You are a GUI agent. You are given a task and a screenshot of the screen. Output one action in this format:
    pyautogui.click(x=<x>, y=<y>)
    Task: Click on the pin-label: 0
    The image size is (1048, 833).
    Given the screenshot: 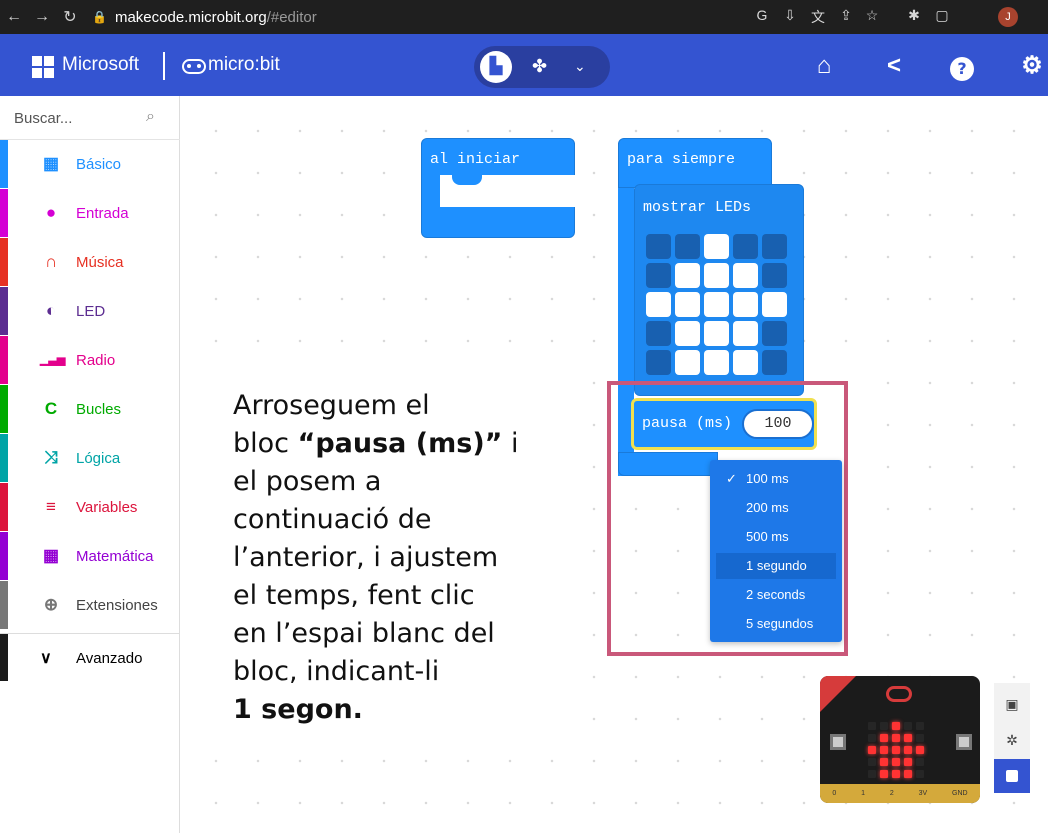 What is the action you would take?
    pyautogui.click(x=834, y=793)
    